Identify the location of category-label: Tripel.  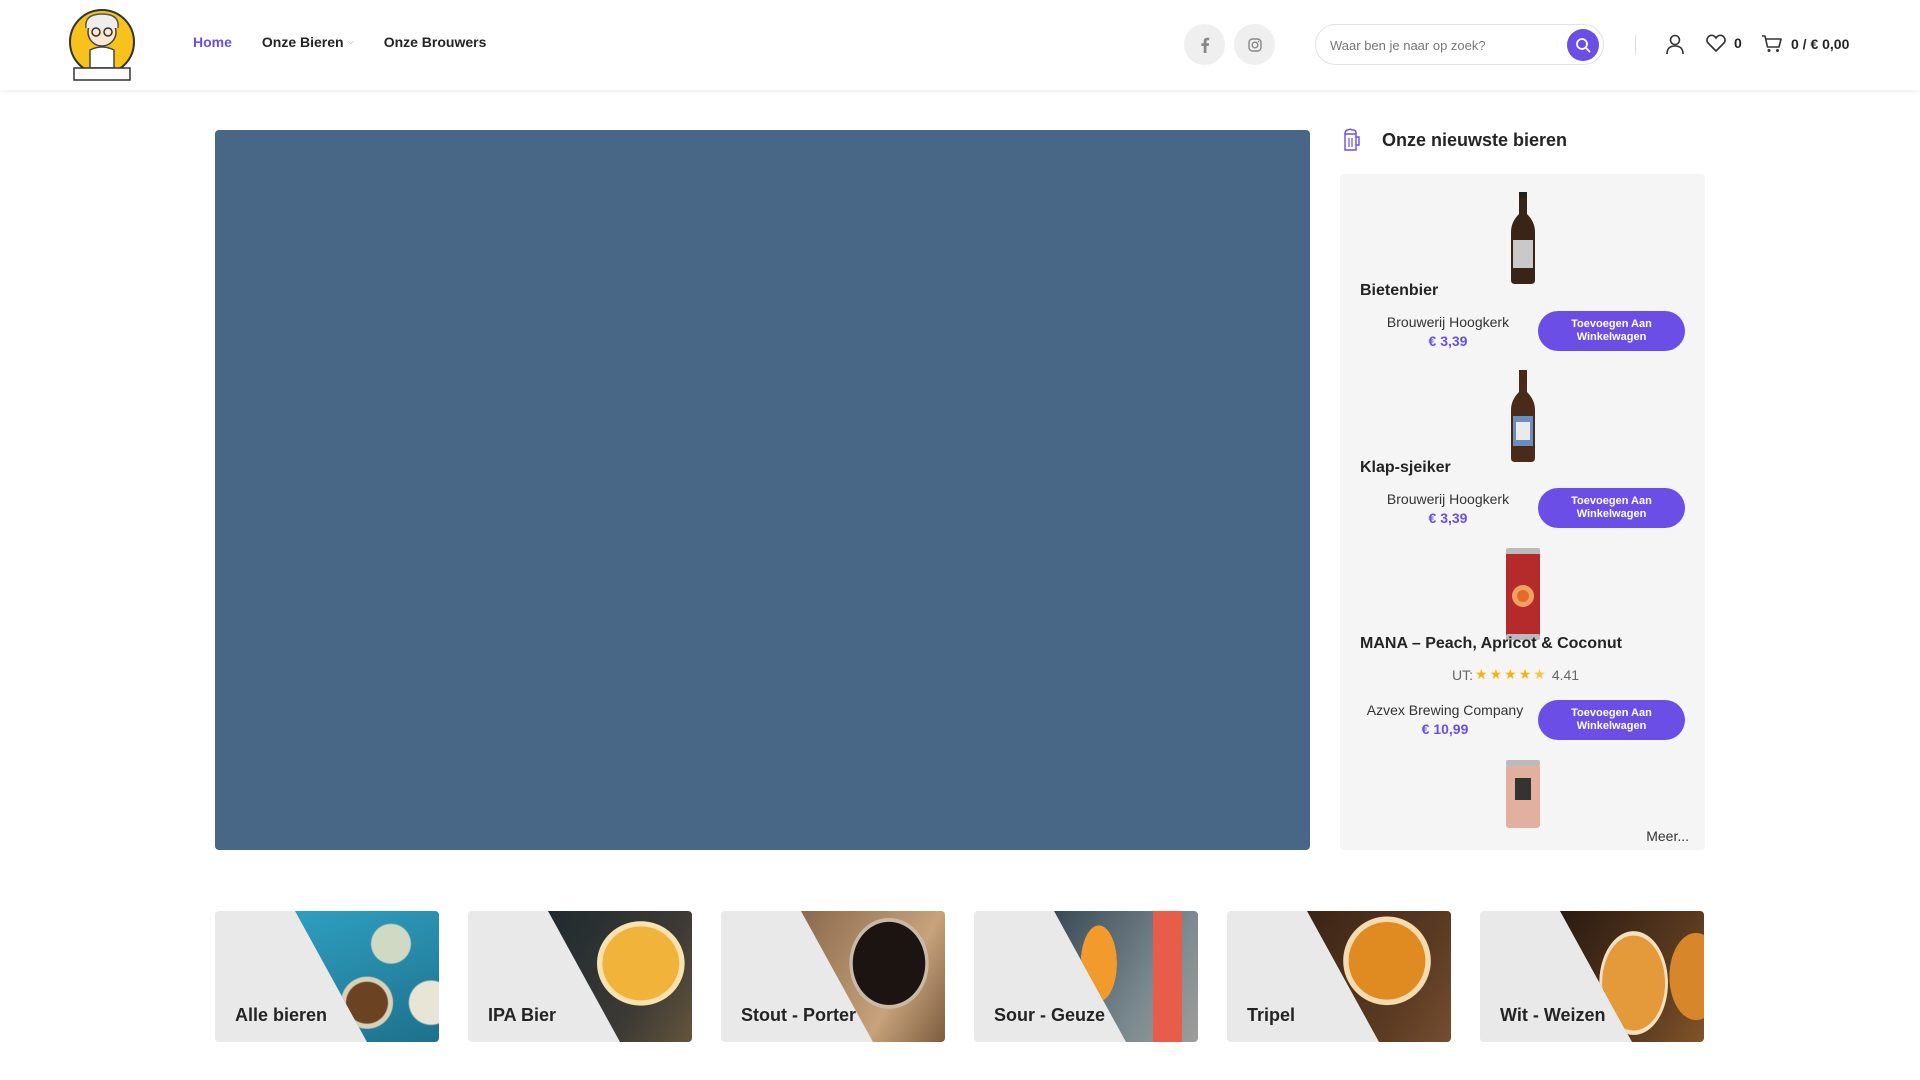
(1271, 1015).